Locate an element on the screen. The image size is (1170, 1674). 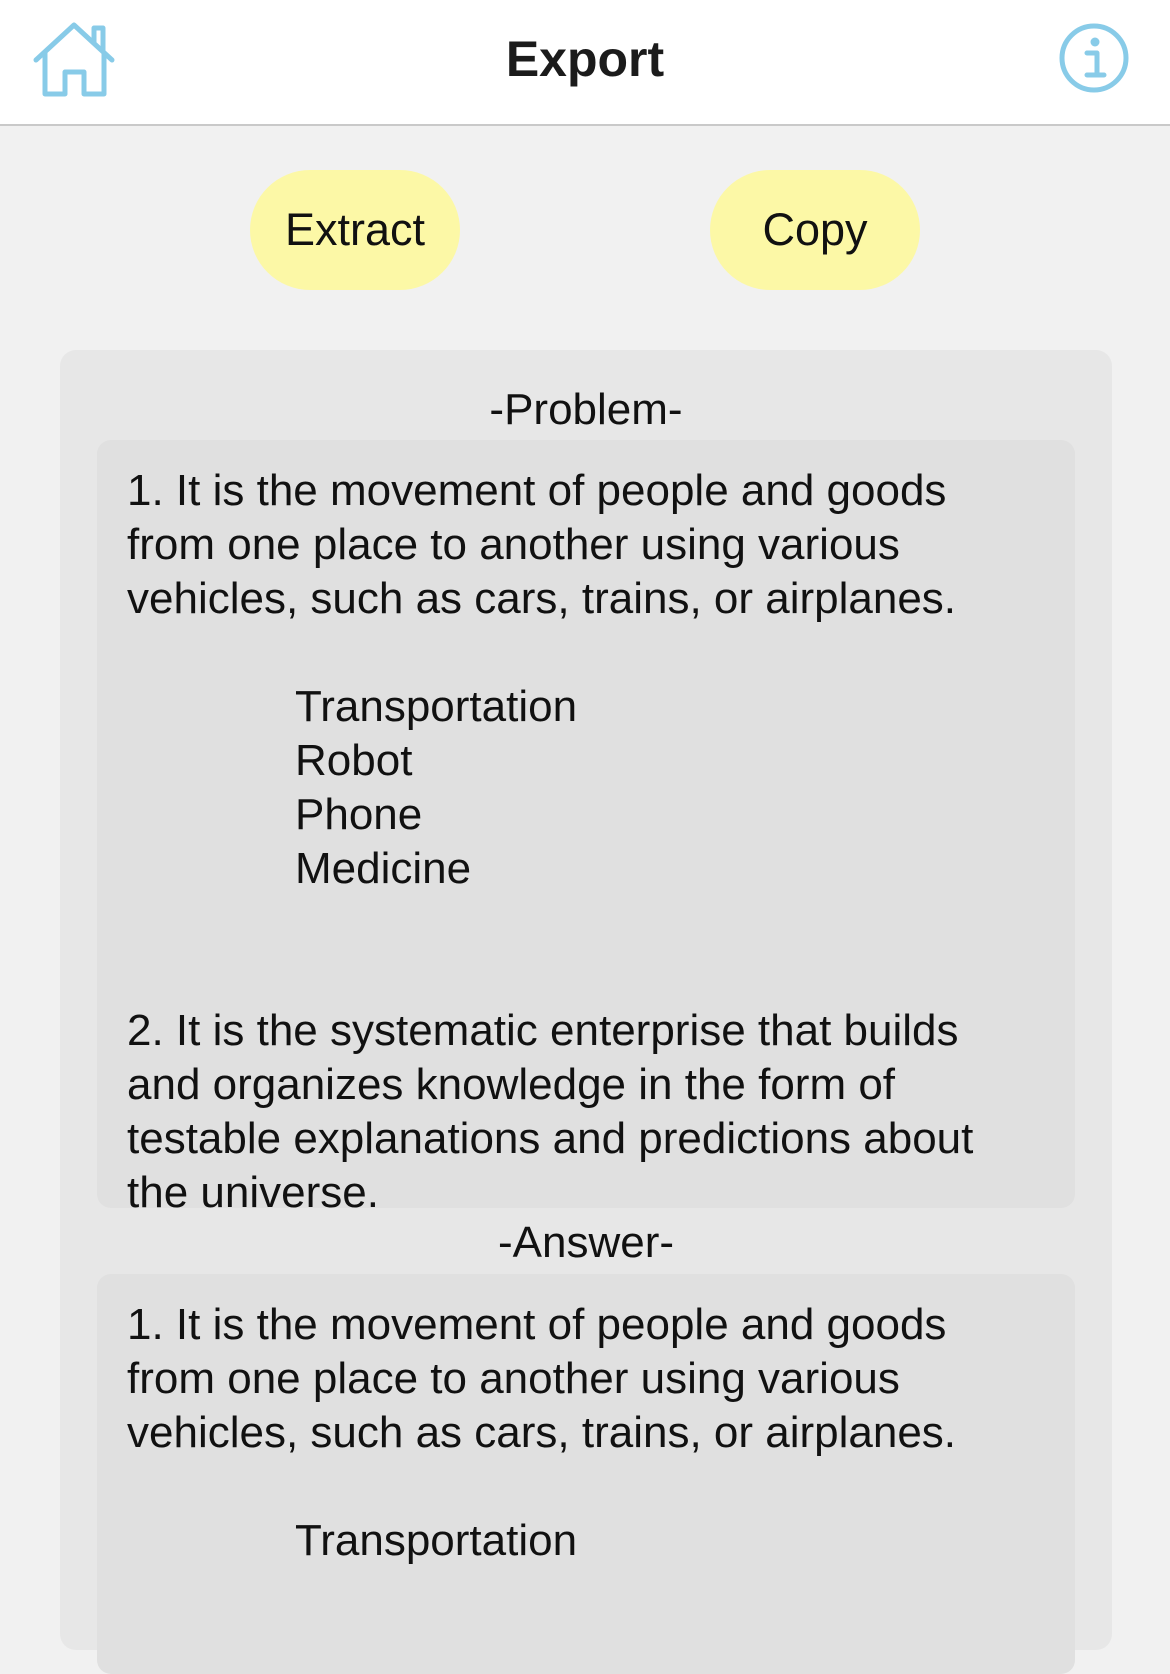
answer-1-line-2: from one place to another using various is located at coordinates (513, 1378).